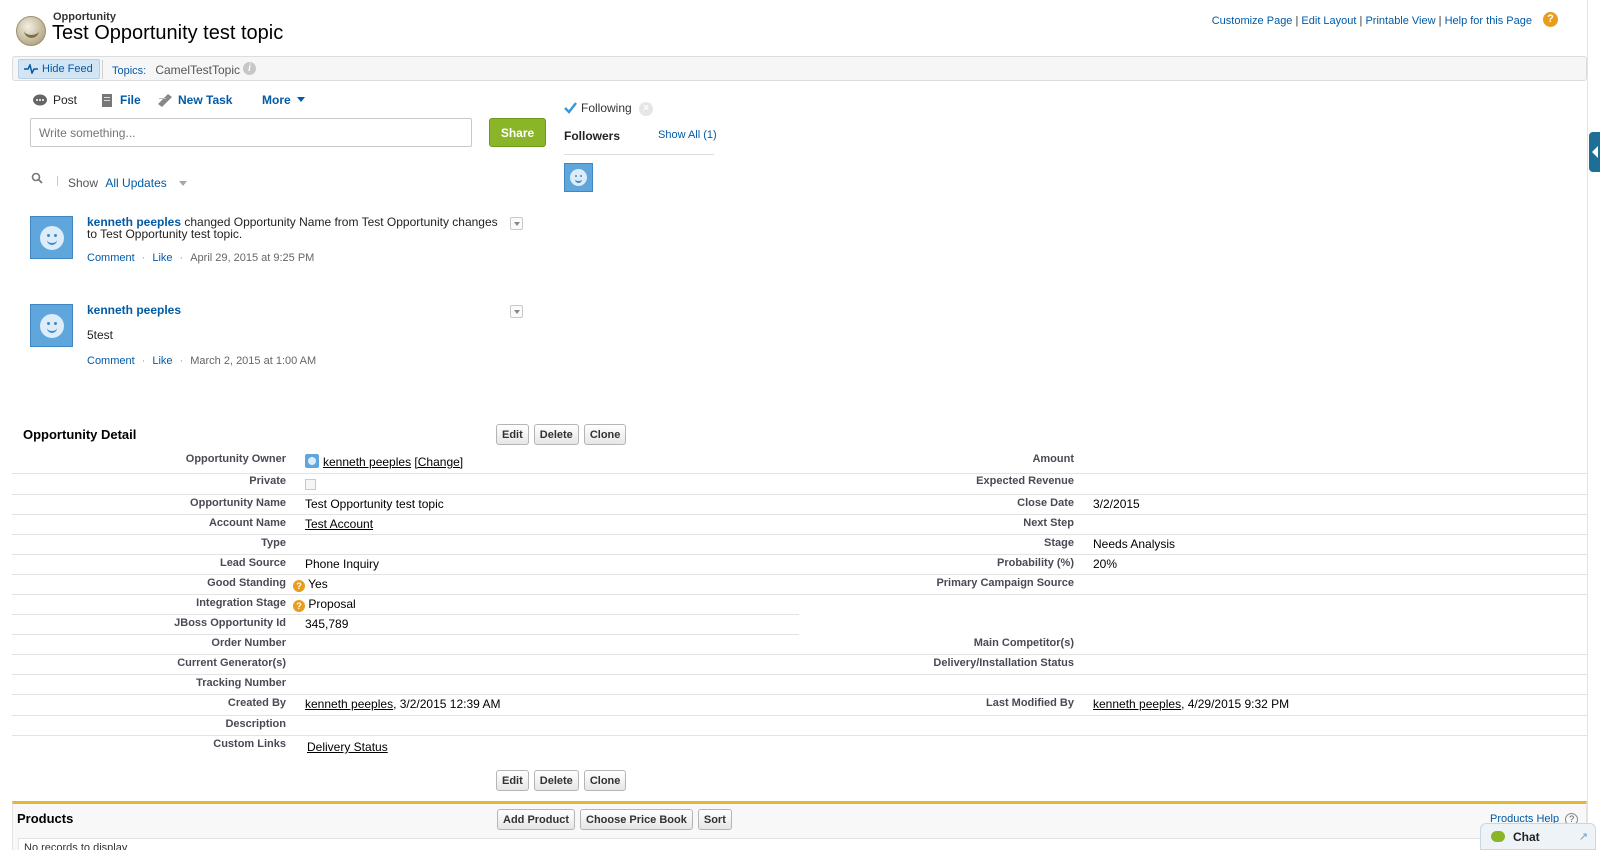 This screenshot has width=1600, height=850. Describe the element at coordinates (438, 462) in the screenshot. I see `change-owner-link: [Change]` at that location.